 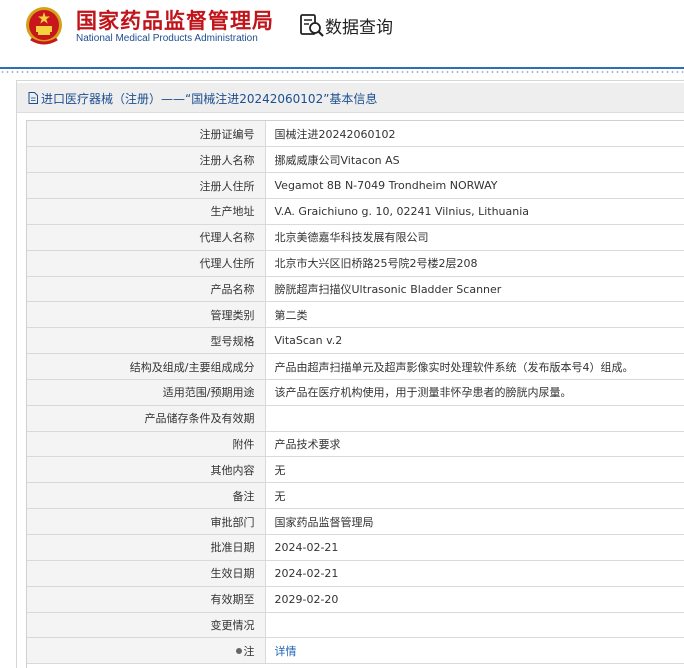 I want to click on table-row: 注册人住所 Vegamot 8B N-7049 Trondheim NORWAY, so click(x=355, y=186).